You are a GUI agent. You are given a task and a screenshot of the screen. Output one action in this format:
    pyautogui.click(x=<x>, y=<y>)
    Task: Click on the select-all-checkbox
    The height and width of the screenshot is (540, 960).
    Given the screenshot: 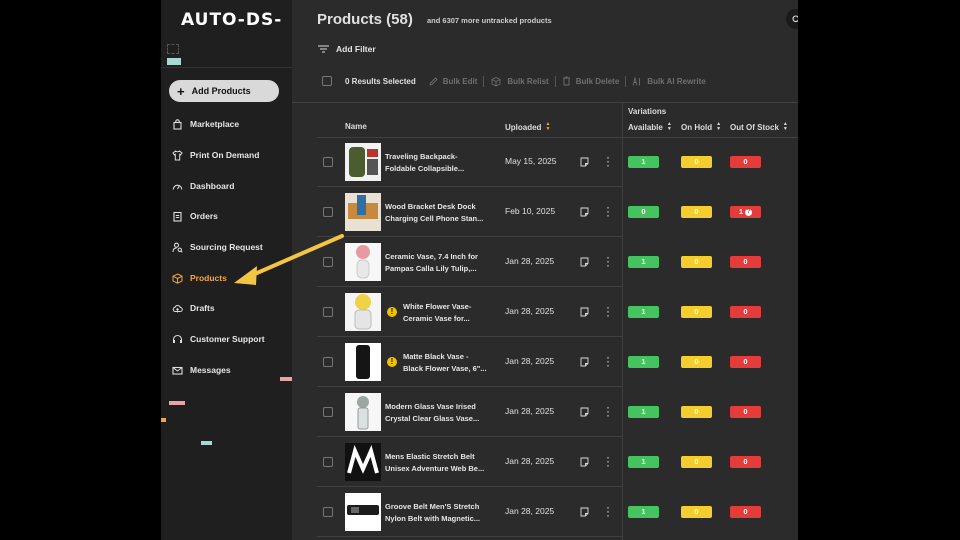 What is the action you would take?
    pyautogui.click(x=327, y=81)
    